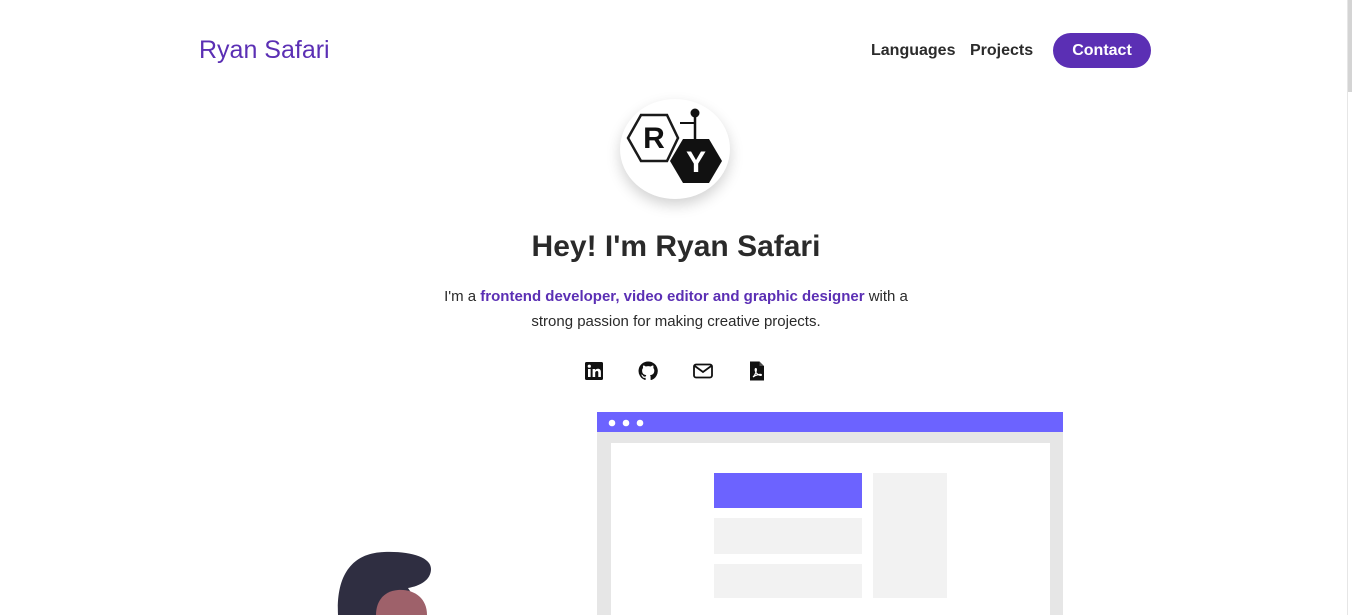 The image size is (1352, 615). I want to click on intro-suffix: with a, so click(886, 296).